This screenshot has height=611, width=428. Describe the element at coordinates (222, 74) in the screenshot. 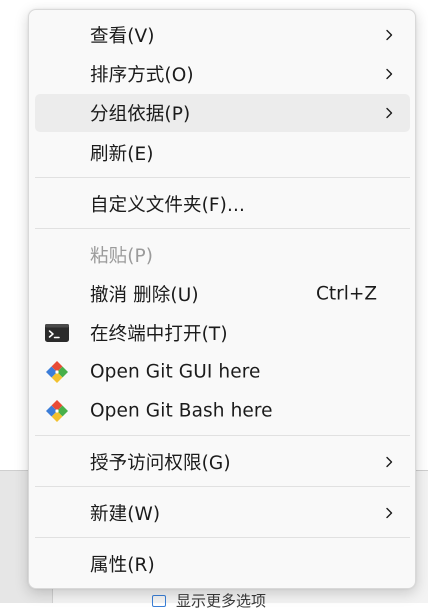

I see `menu-item-sort-by: 排序方式(O)` at that location.